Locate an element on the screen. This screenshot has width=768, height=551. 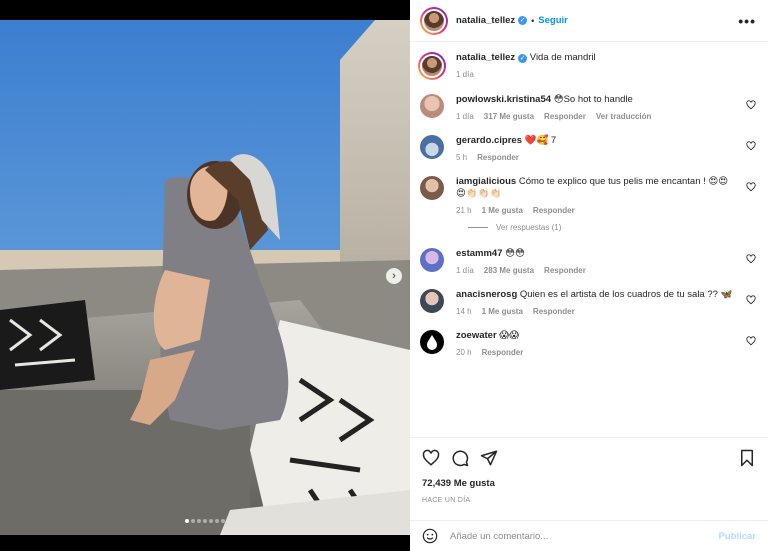
comment-username: estamm47 is located at coordinates (479, 253).